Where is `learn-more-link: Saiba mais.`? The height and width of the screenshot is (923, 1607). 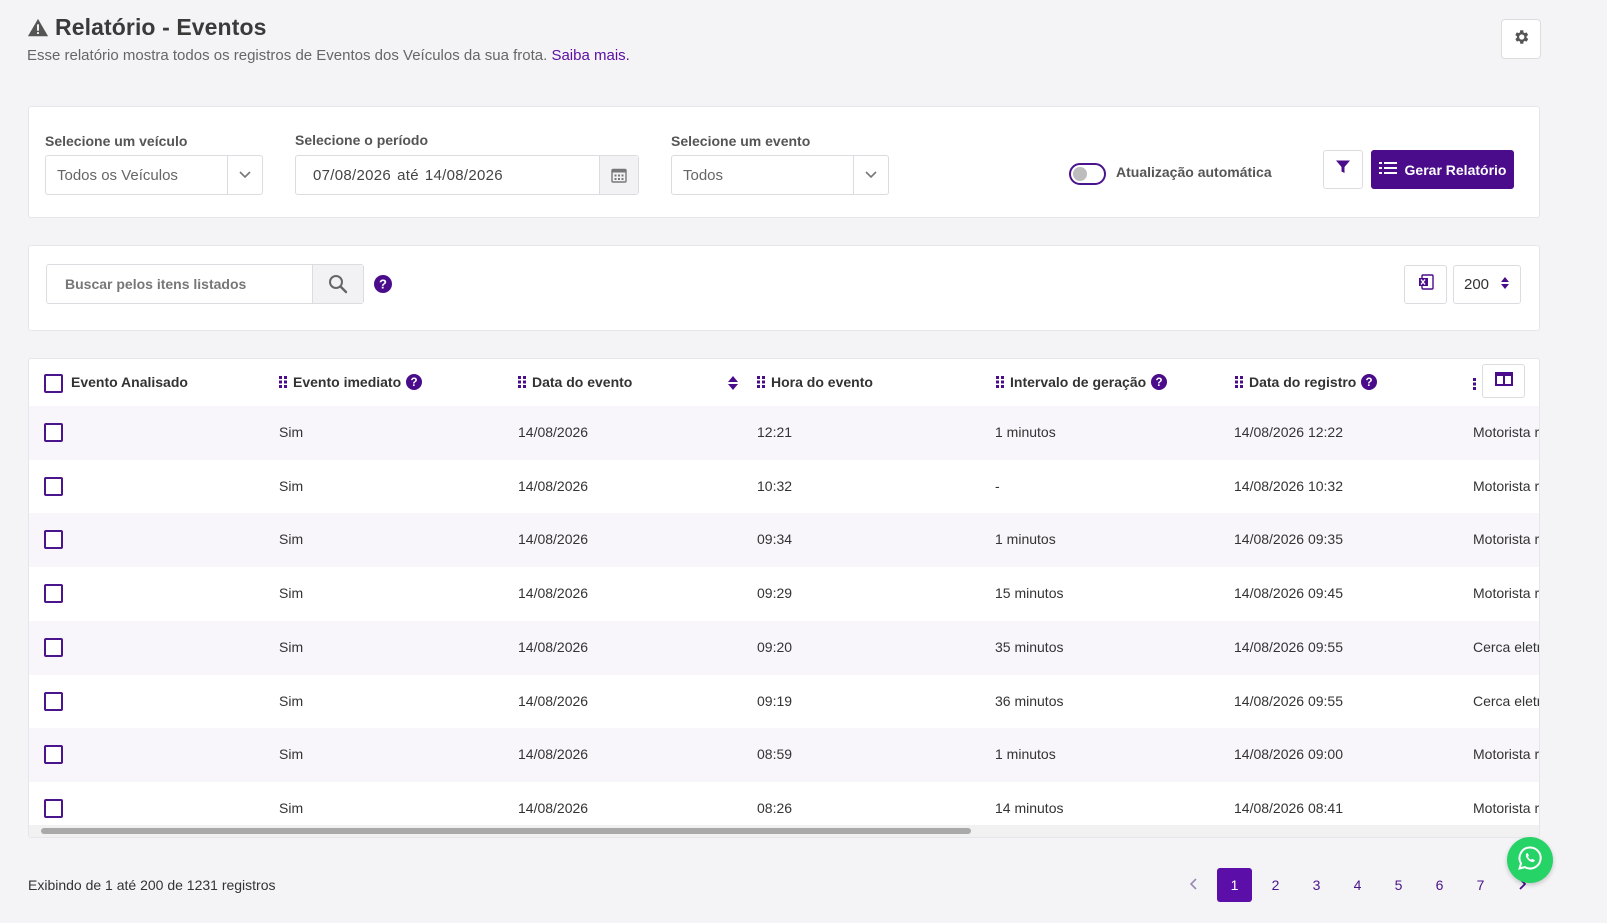
learn-more-link: Saiba mais. is located at coordinates (590, 55).